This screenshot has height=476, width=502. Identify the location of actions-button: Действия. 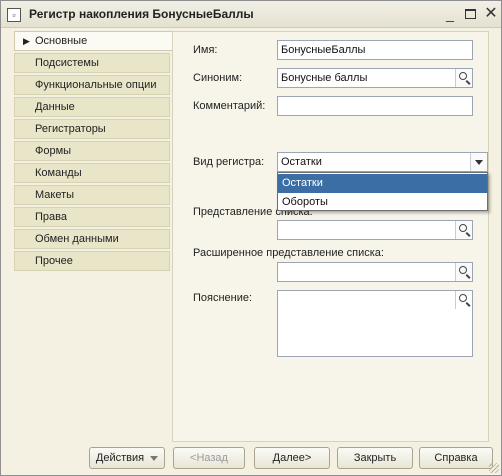
(127, 458).